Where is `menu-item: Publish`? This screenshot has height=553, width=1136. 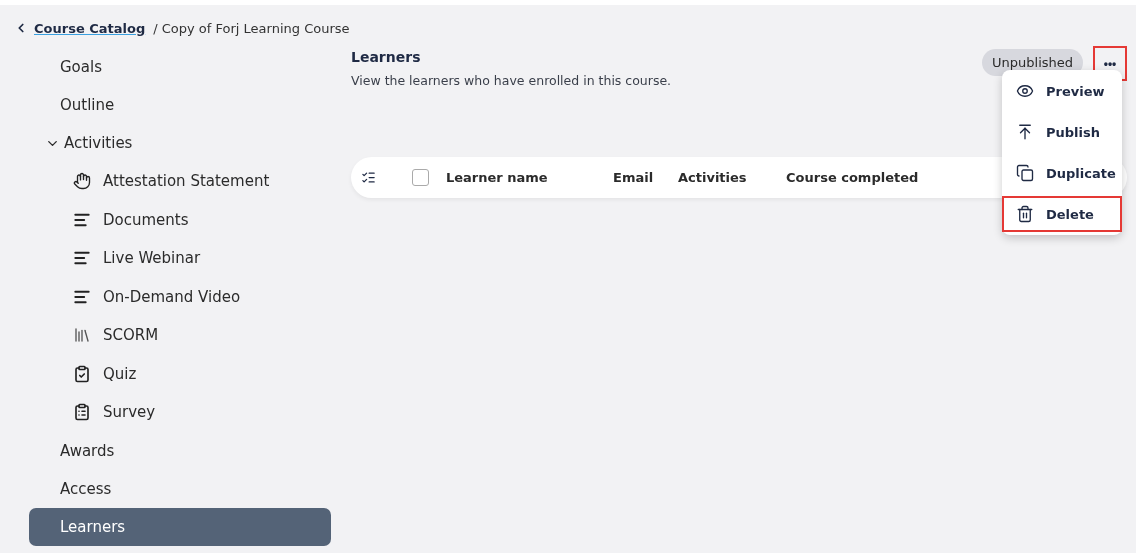
menu-item: Publish is located at coordinates (1062, 132).